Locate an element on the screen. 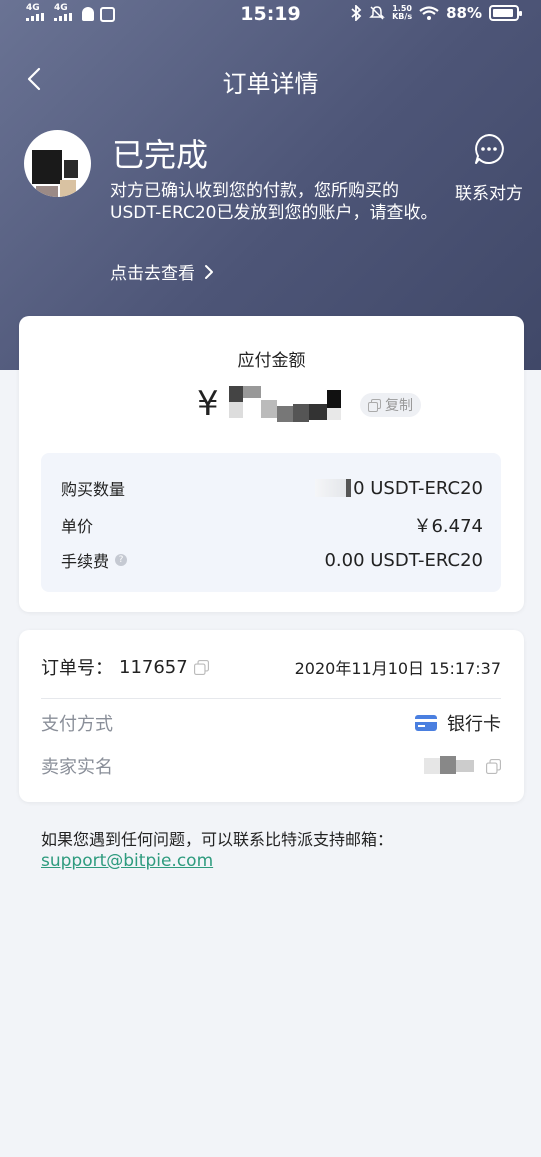 Image resolution: width=541 pixels, height=1157 pixels. seller-name-value-group is located at coordinates (462, 766).